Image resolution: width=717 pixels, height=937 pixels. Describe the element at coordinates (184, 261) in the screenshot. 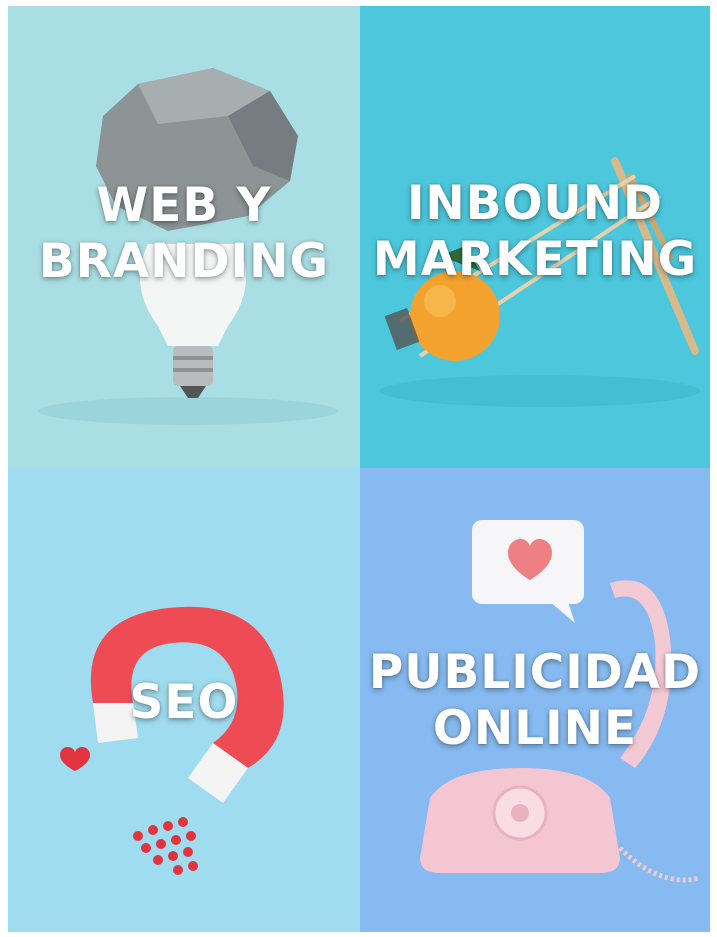

I see `tile-title-line2: BRANDING` at that location.